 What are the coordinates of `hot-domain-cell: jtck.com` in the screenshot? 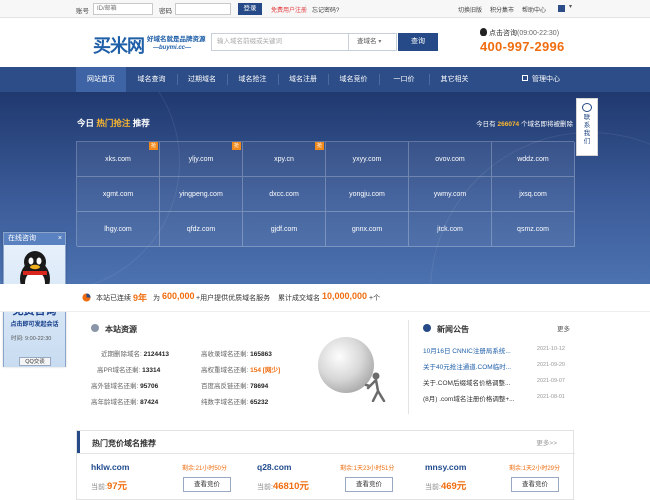 It's located at (450, 229).